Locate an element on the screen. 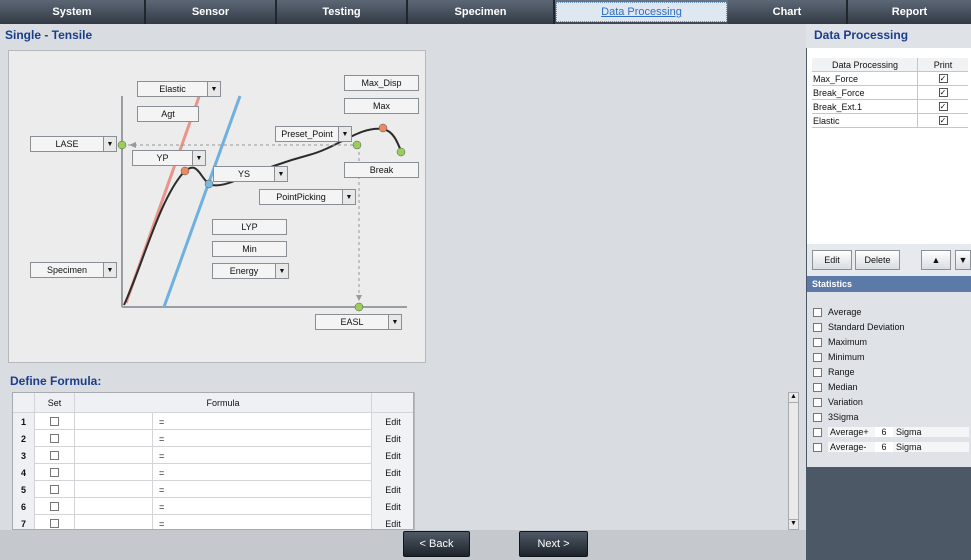 The image size is (971, 560). agt-button: Agt is located at coordinates (168, 114).